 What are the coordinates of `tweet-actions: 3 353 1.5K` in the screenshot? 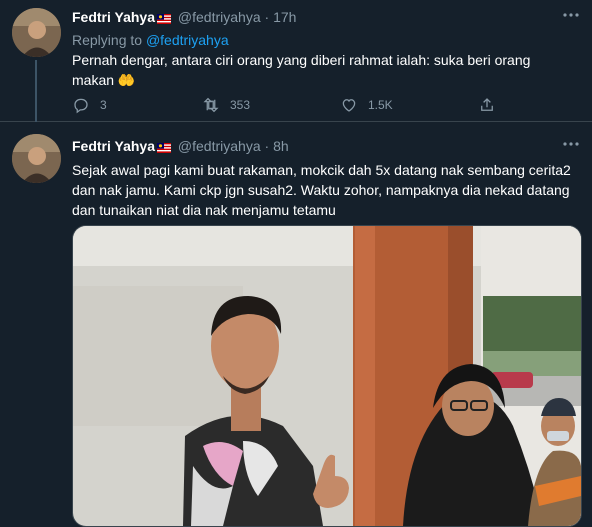 It's located at (312, 106).